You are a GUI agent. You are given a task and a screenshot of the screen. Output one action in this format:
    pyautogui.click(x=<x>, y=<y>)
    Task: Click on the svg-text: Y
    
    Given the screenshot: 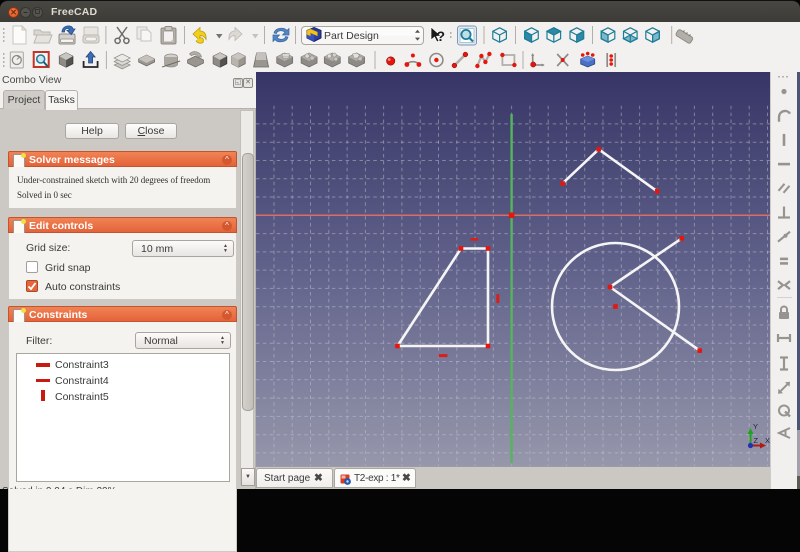 What is the action you would take?
    pyautogui.click(x=755, y=426)
    